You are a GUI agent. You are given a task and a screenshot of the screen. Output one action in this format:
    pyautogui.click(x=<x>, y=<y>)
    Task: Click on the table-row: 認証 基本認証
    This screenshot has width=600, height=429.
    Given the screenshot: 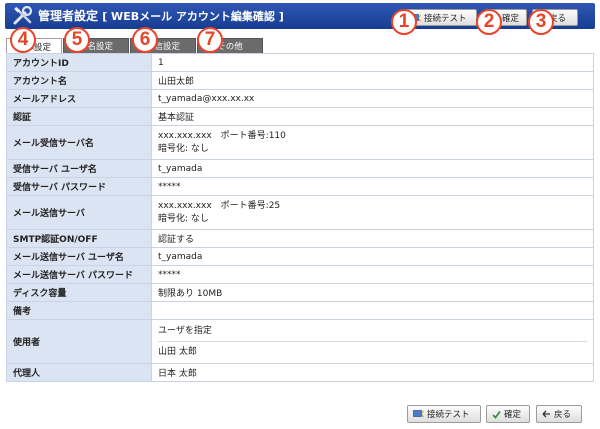 What is the action you would take?
    pyautogui.click(x=300, y=116)
    